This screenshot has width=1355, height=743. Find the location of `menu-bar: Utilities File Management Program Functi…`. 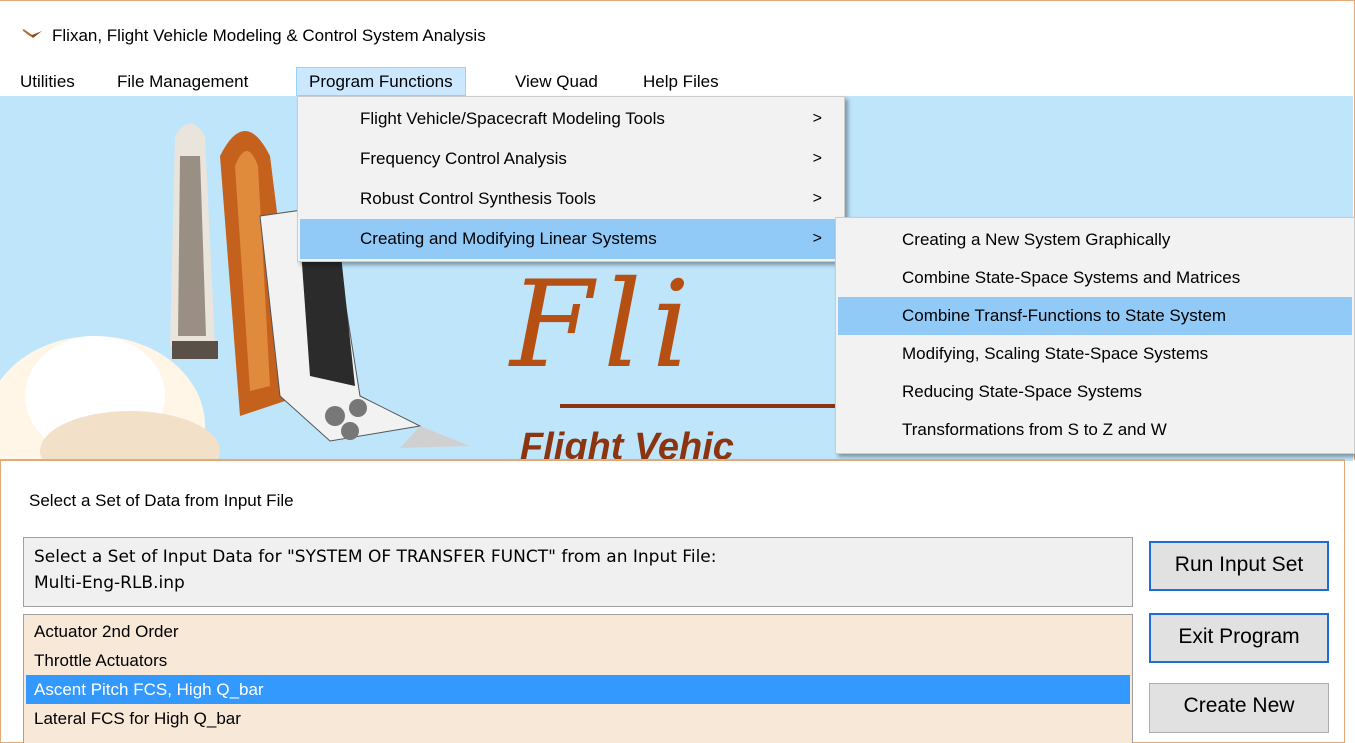

menu-bar: Utilities File Management Program Functi… is located at coordinates (677, 81).